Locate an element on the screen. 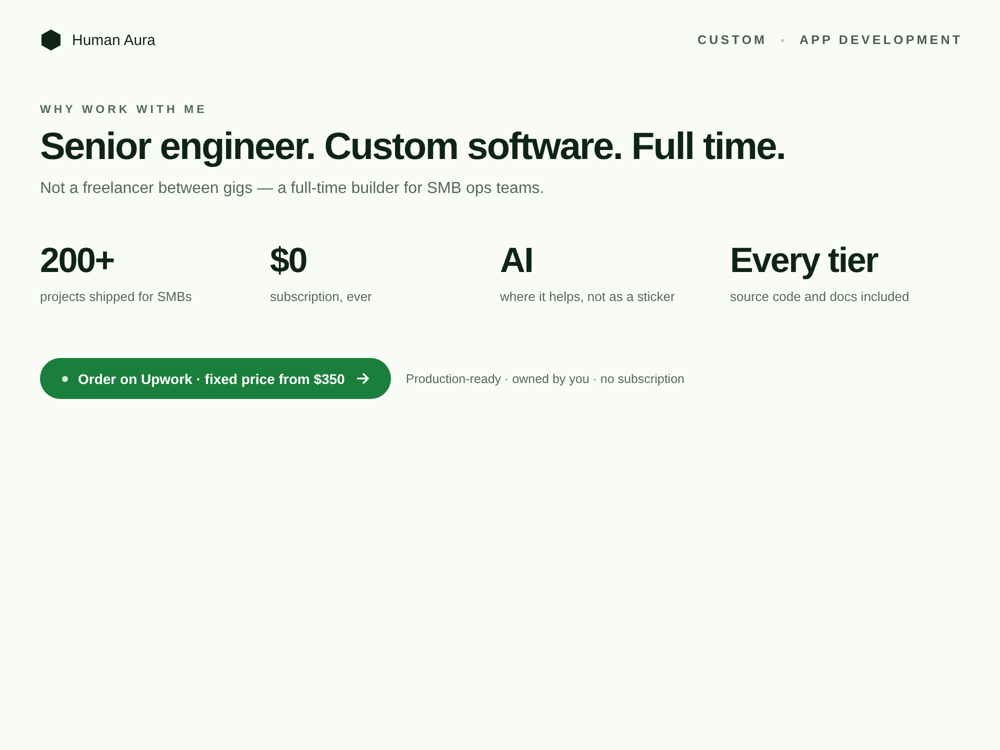 This screenshot has width=1000, height=750. stat-label: where it helps, not as a sticker is located at coordinates (587, 297).